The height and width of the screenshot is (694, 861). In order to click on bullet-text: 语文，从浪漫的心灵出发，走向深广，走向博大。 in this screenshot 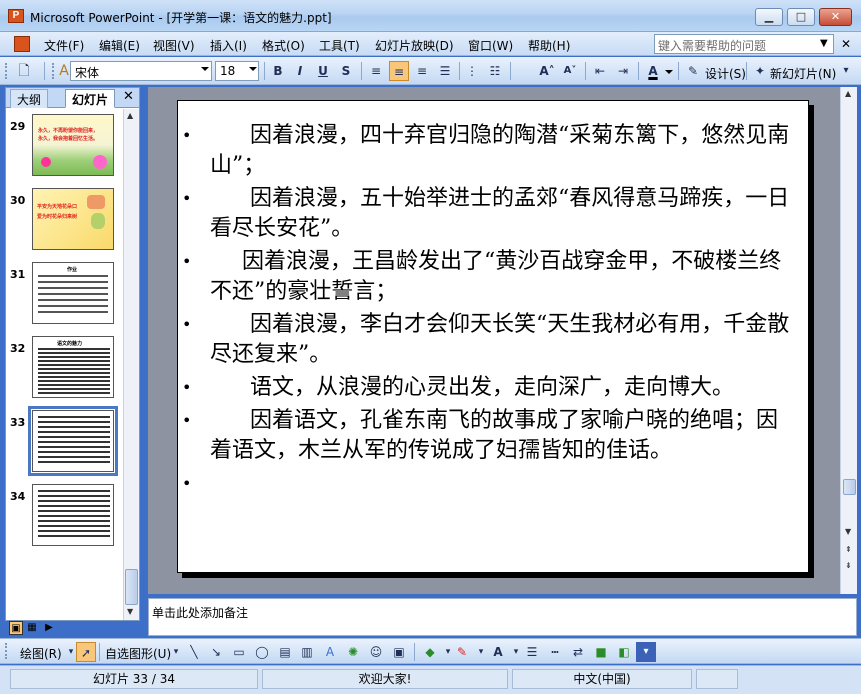, I will do `click(492, 387)`.